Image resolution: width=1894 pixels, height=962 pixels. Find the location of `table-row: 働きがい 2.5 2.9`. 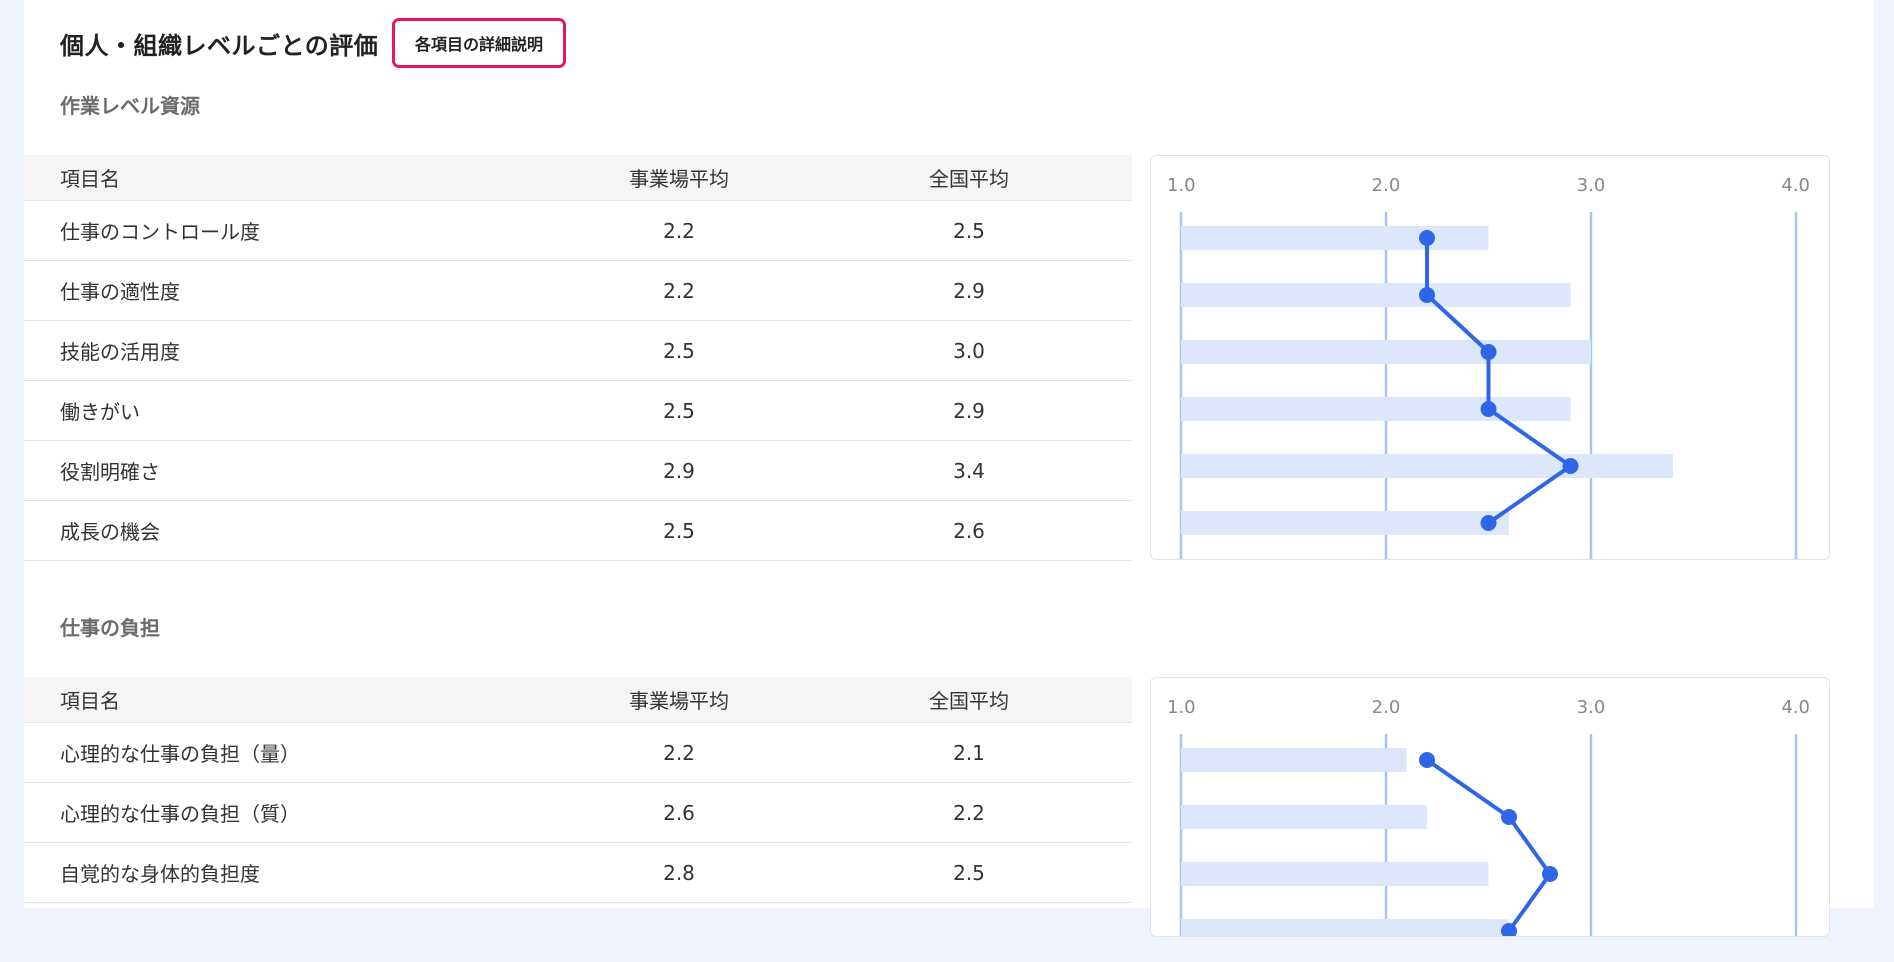

table-row: 働きがい 2.5 2.9 is located at coordinates (578, 411).